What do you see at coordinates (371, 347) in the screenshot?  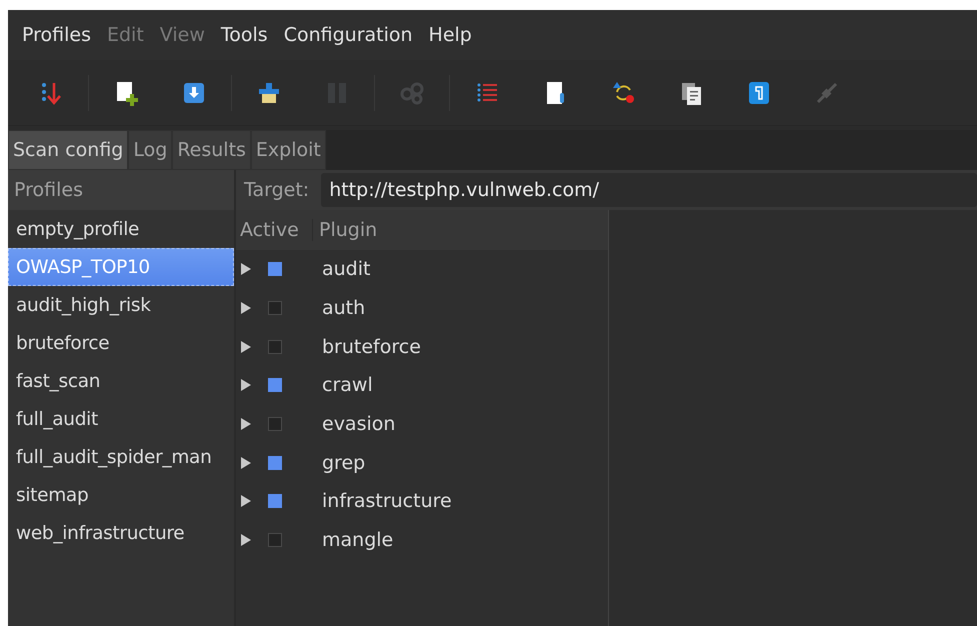 I see `plugin-name: bruteforce` at bounding box center [371, 347].